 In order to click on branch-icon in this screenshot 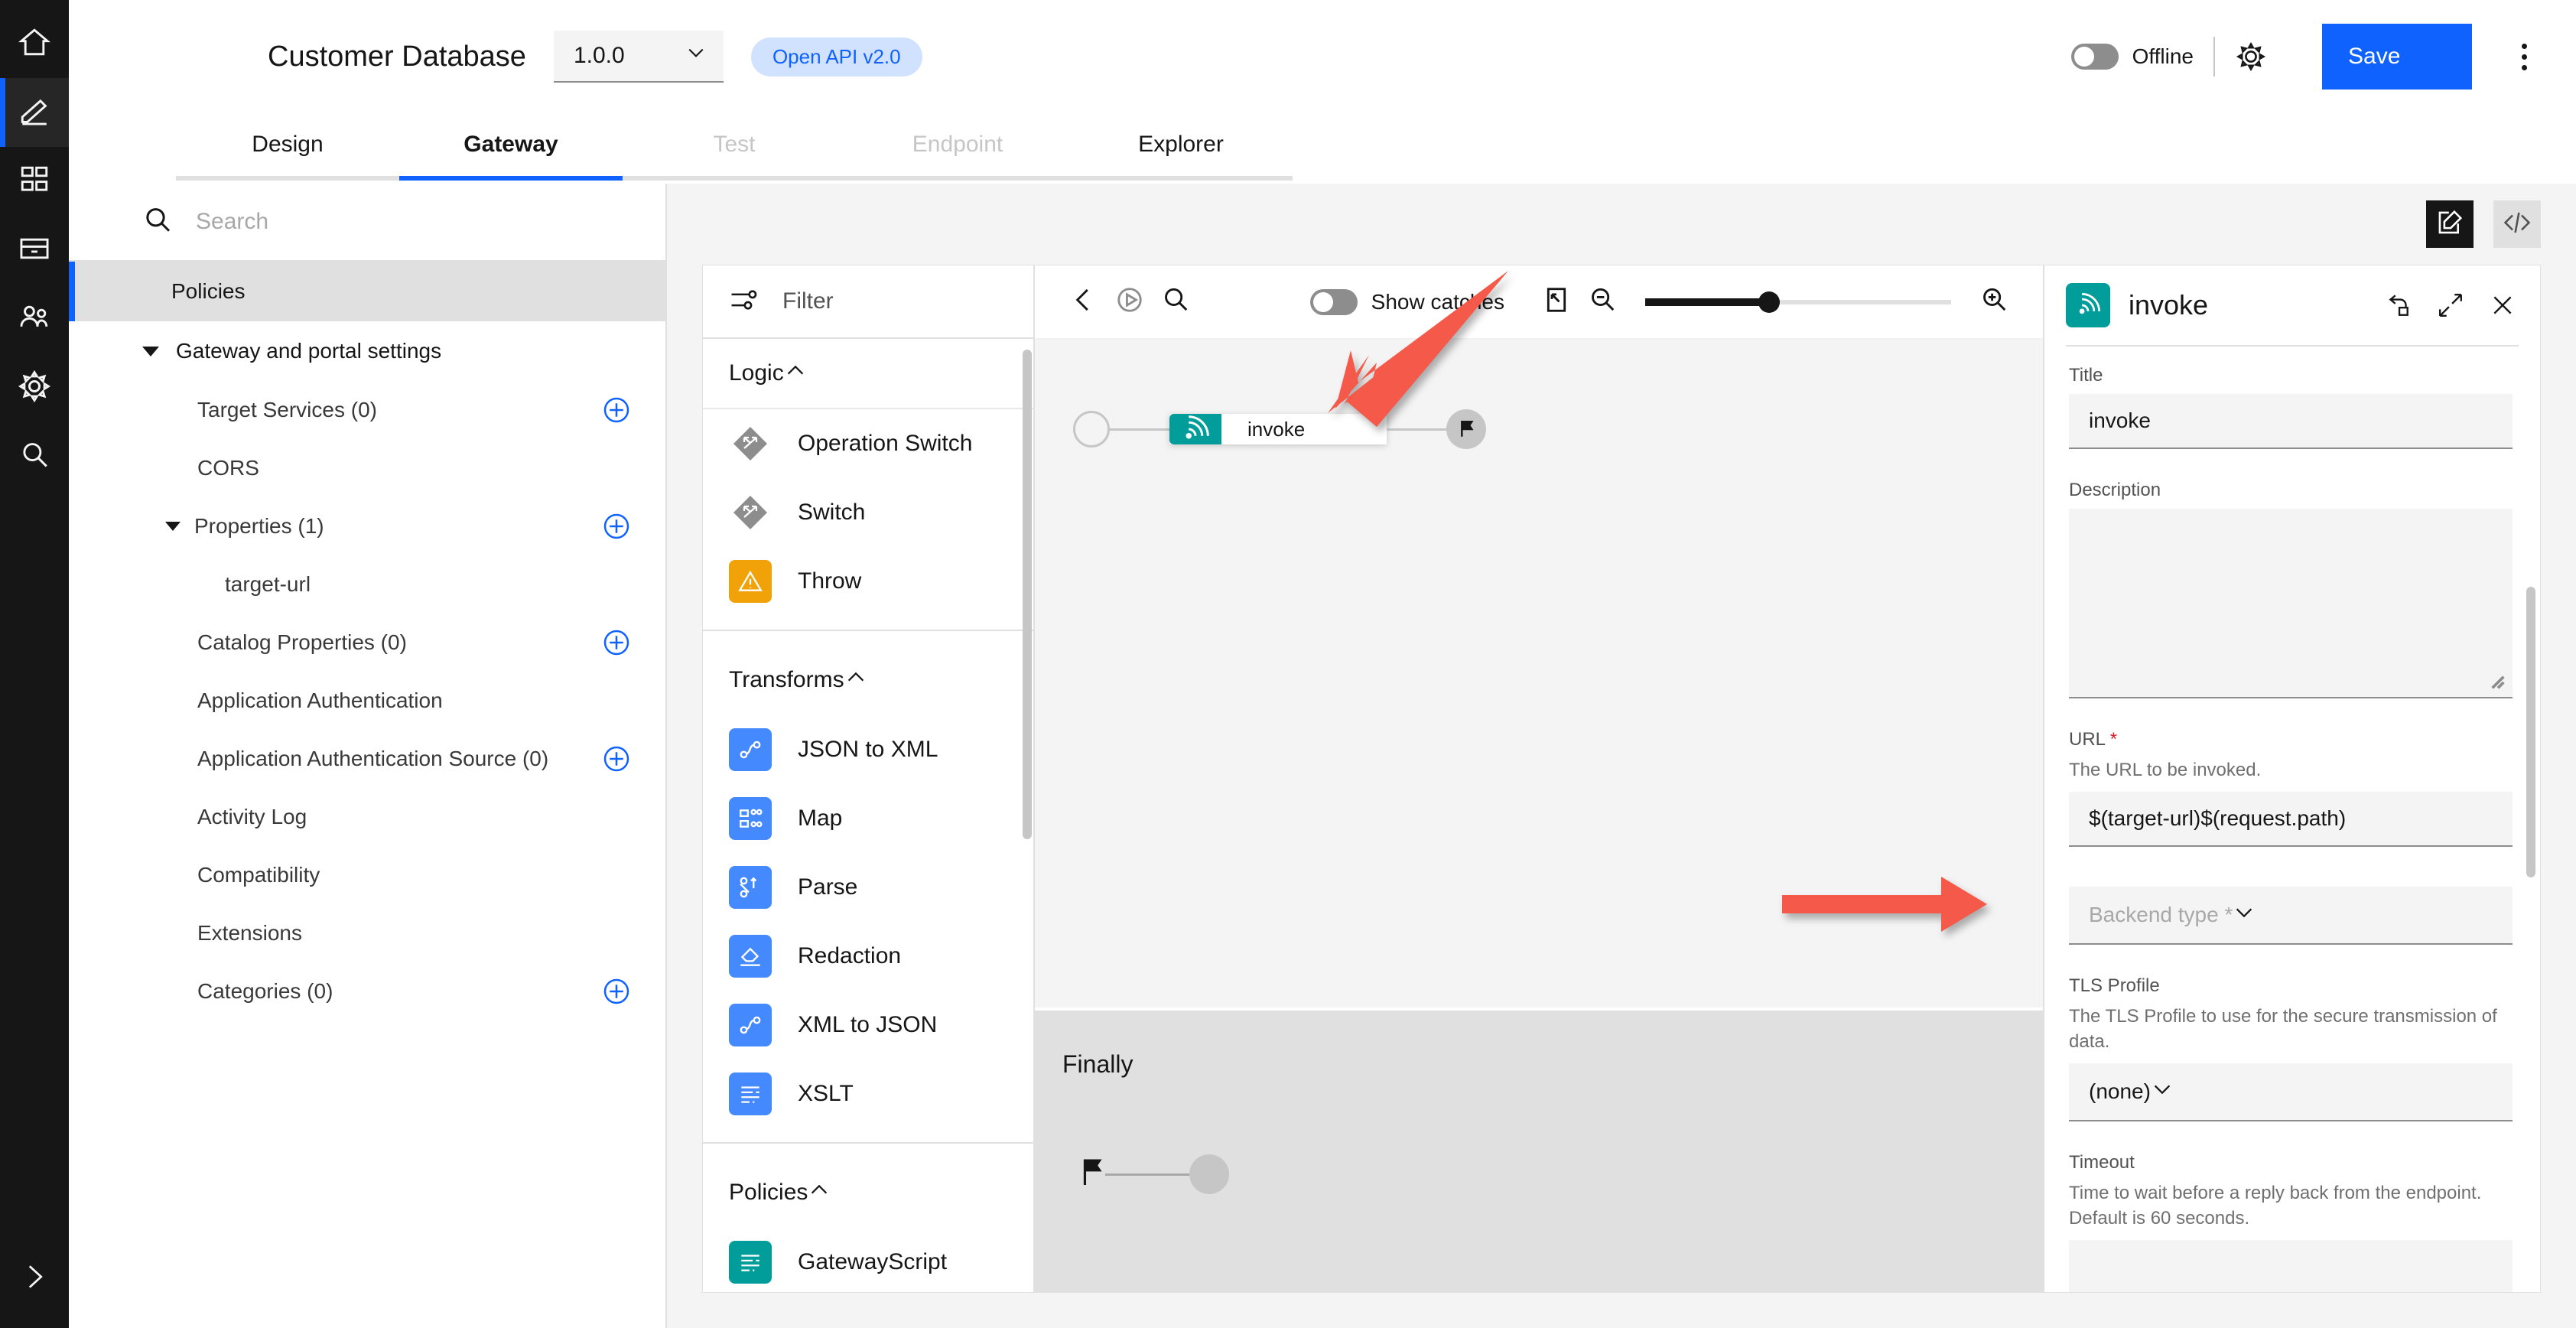, I will do `click(750, 512)`.